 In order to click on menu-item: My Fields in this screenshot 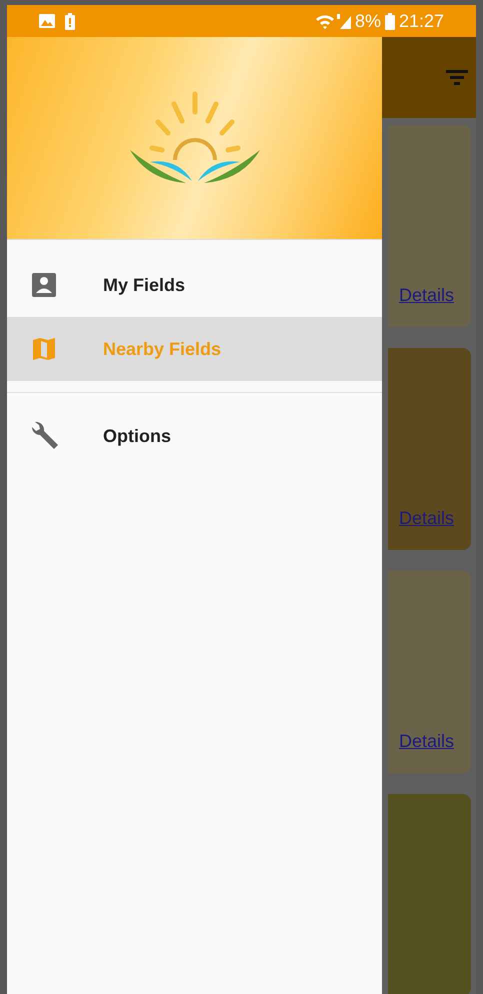, I will do `click(194, 285)`.